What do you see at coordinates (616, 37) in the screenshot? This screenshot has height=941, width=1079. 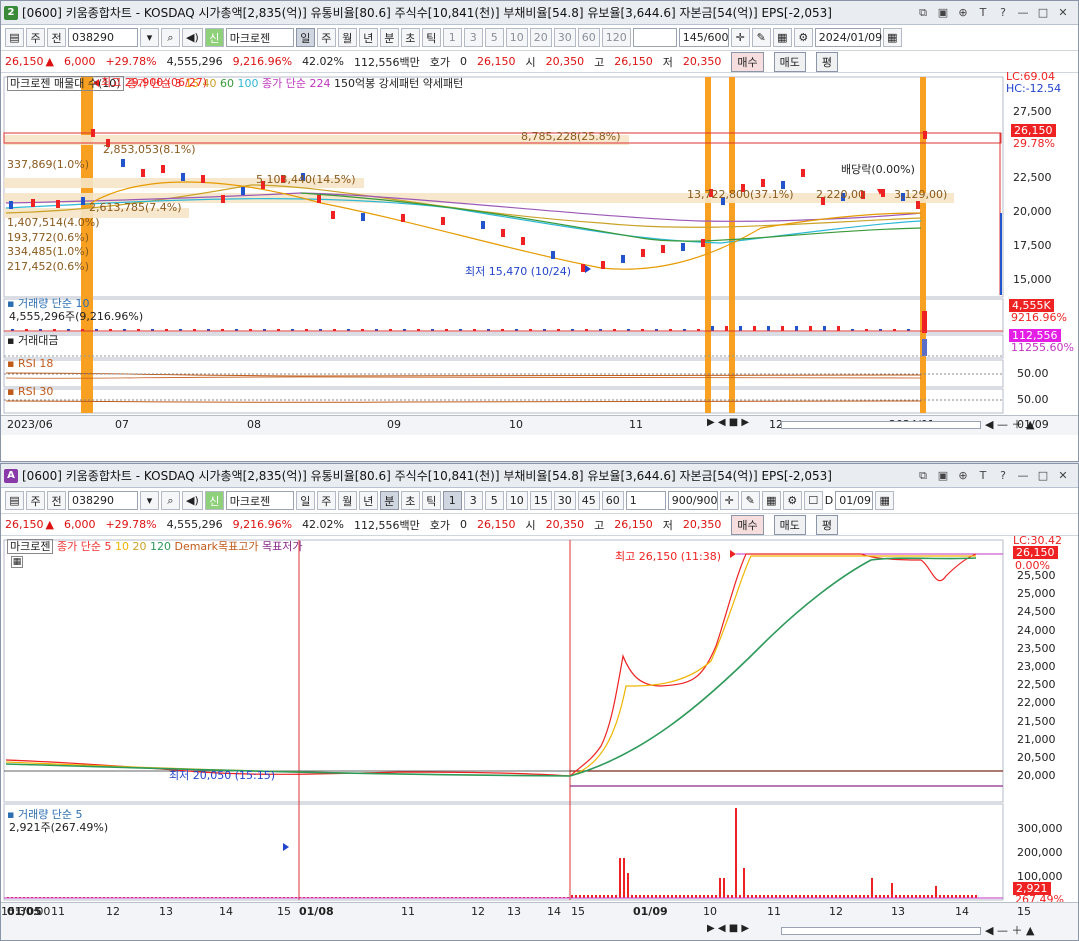 I see `interval-120: 120` at bounding box center [616, 37].